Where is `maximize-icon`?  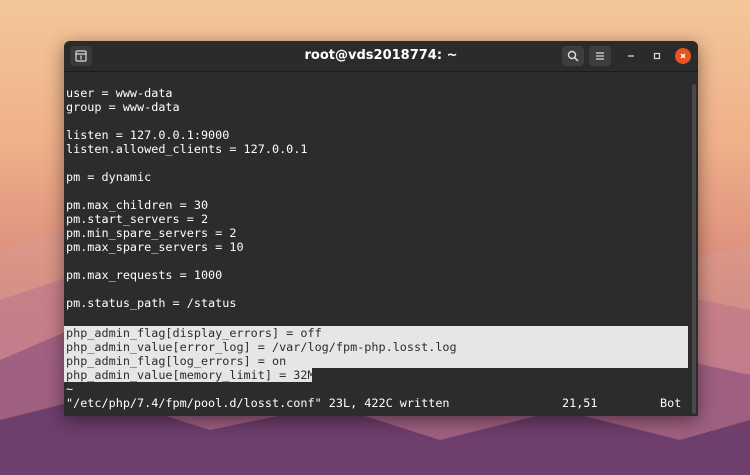
maximize-icon is located at coordinates (657, 56).